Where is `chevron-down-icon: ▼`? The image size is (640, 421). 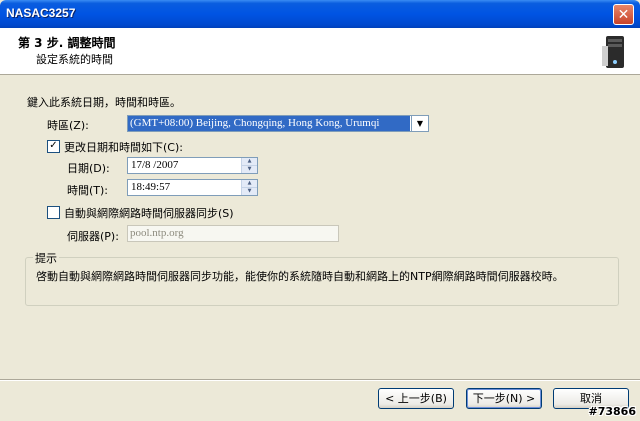 chevron-down-icon: ▼ is located at coordinates (419, 123).